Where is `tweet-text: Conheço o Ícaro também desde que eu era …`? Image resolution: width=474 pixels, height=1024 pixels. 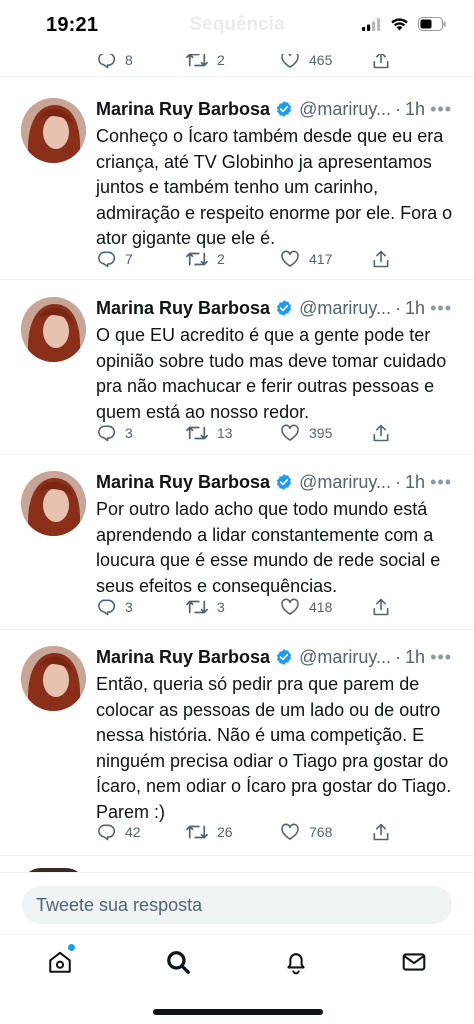
tweet-text: Conheço o Ícaro também desde que eu era … is located at coordinates (274, 187).